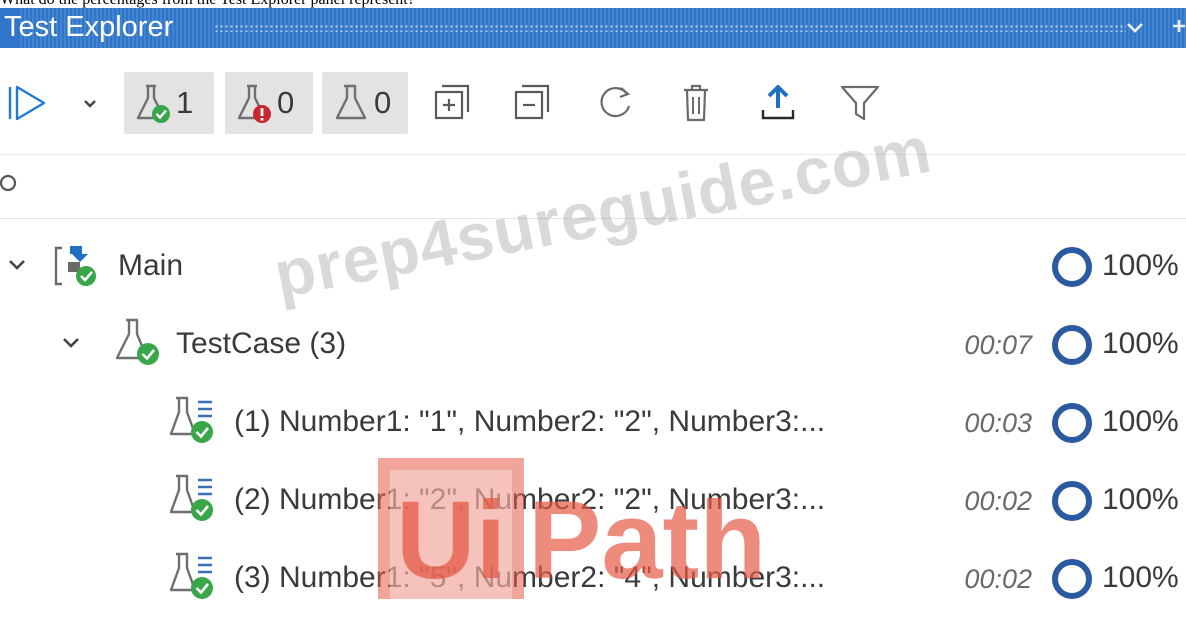  Describe the element at coordinates (254, 103) in the screenshot. I see `flask-failed-icon` at that location.